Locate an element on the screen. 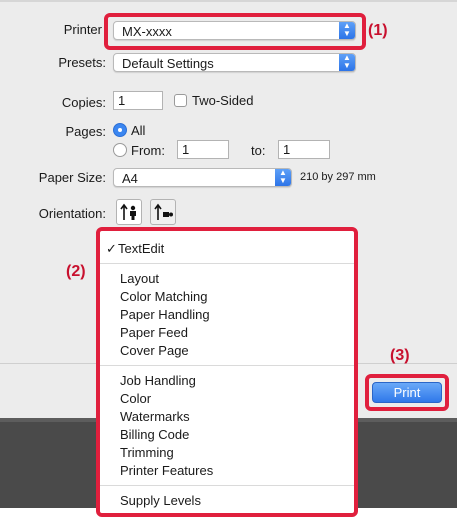 The height and width of the screenshot is (517, 457). pages-from-radio is located at coordinates (120, 150).